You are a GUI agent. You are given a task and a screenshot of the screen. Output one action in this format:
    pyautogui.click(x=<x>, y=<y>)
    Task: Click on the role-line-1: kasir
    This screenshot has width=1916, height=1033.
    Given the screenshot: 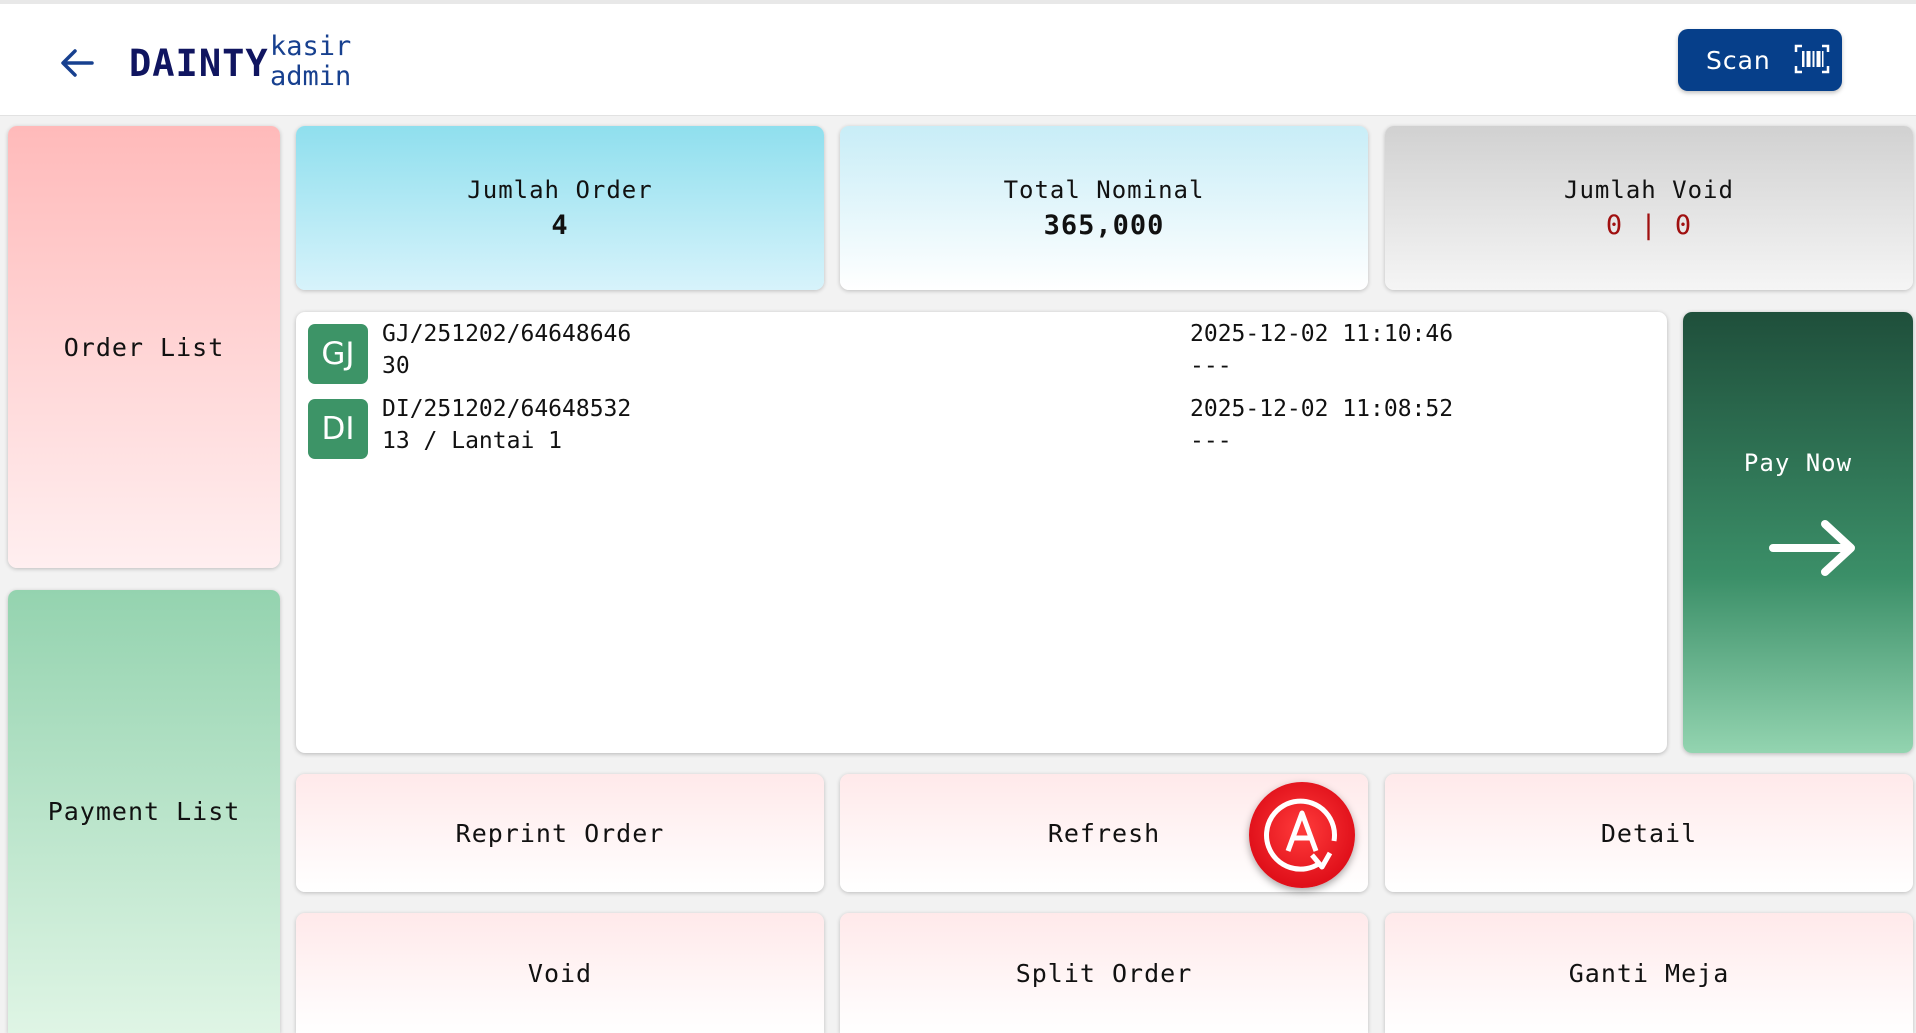 What is the action you would take?
    pyautogui.click(x=311, y=46)
    